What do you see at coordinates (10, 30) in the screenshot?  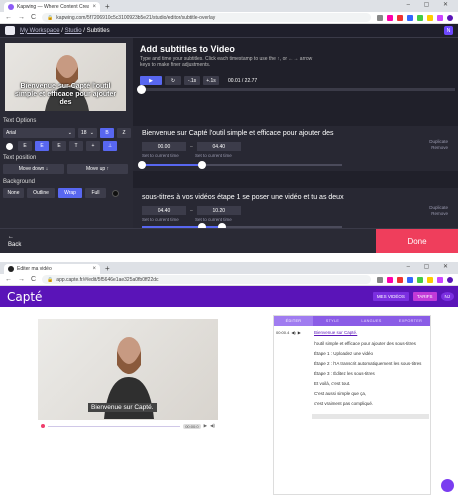 I see `kapwing-logo-icon` at bounding box center [10, 30].